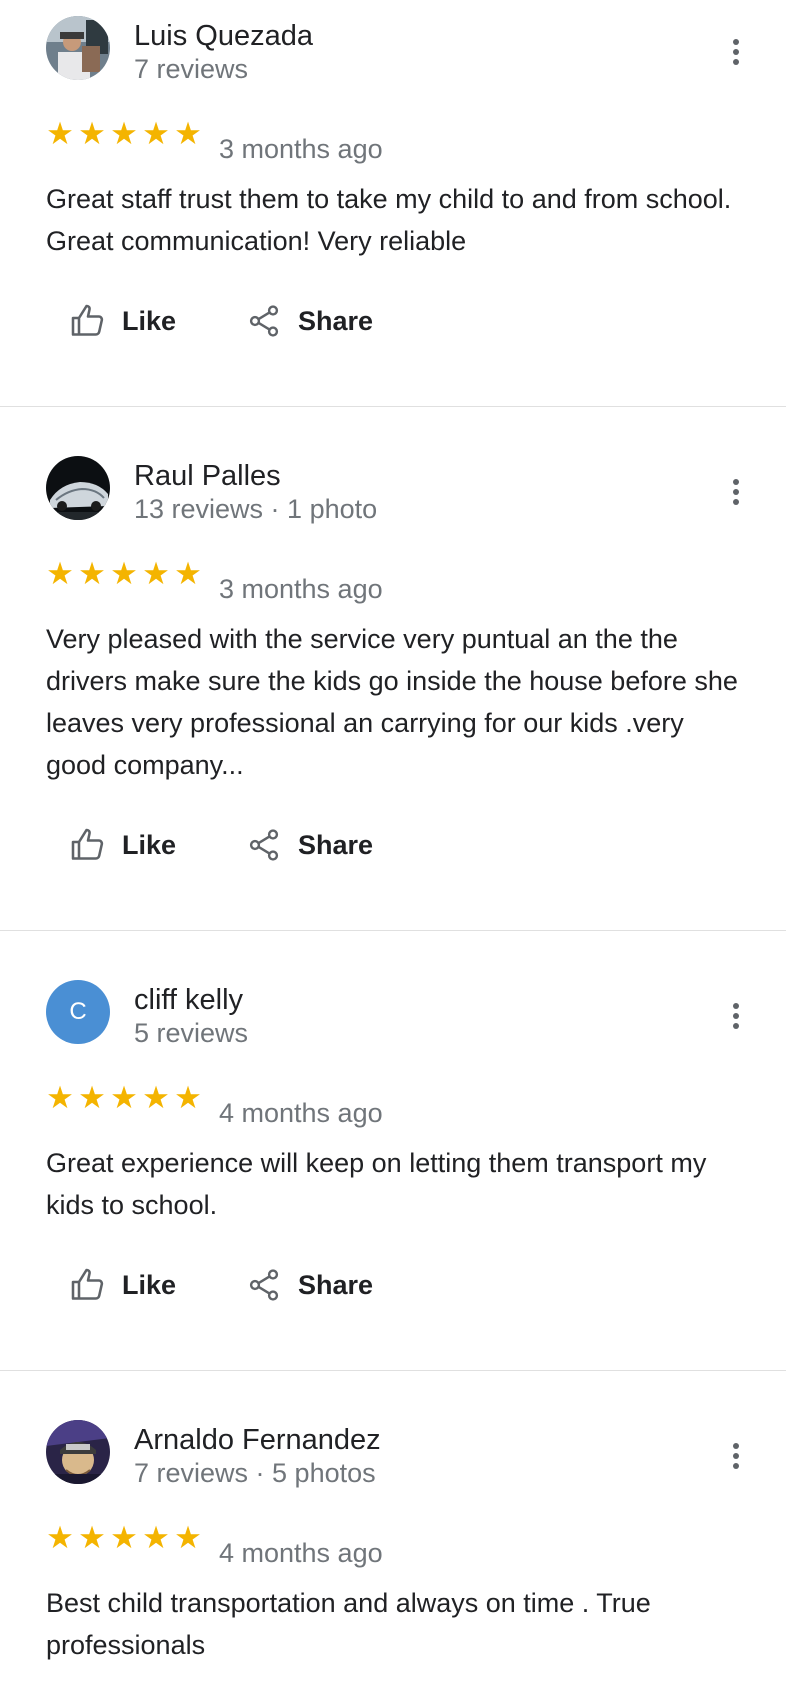 The width and height of the screenshot is (786, 1684). What do you see at coordinates (191, 1033) in the screenshot?
I see `reviewer-stats: 5 reviews` at bounding box center [191, 1033].